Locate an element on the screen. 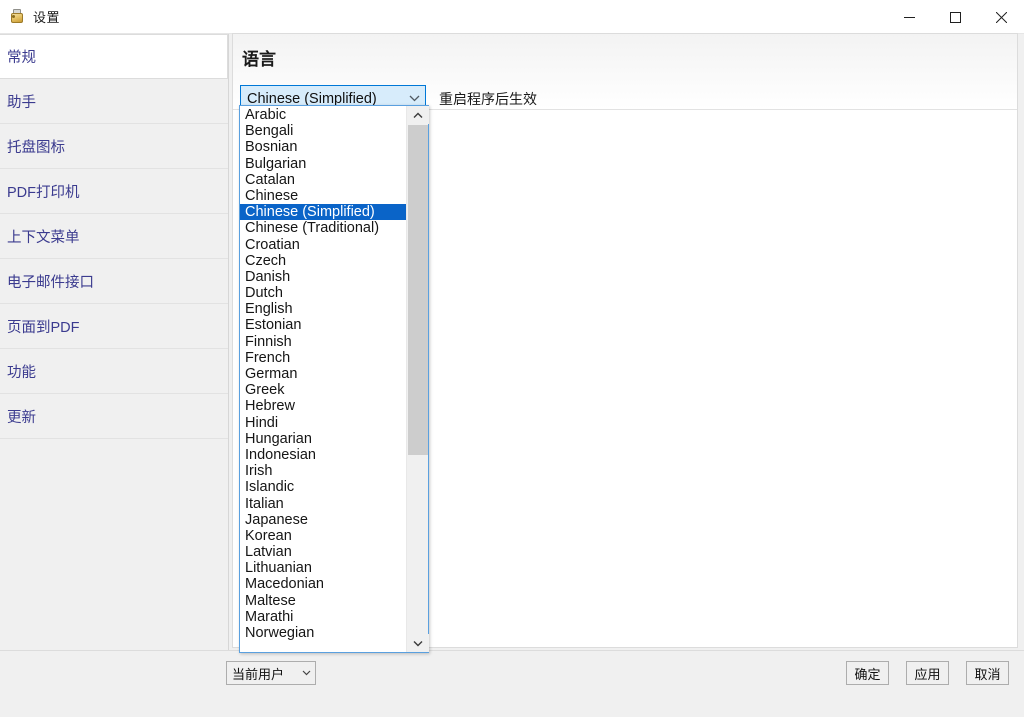  sidebar-item-assistant: 助手 is located at coordinates (114, 101).